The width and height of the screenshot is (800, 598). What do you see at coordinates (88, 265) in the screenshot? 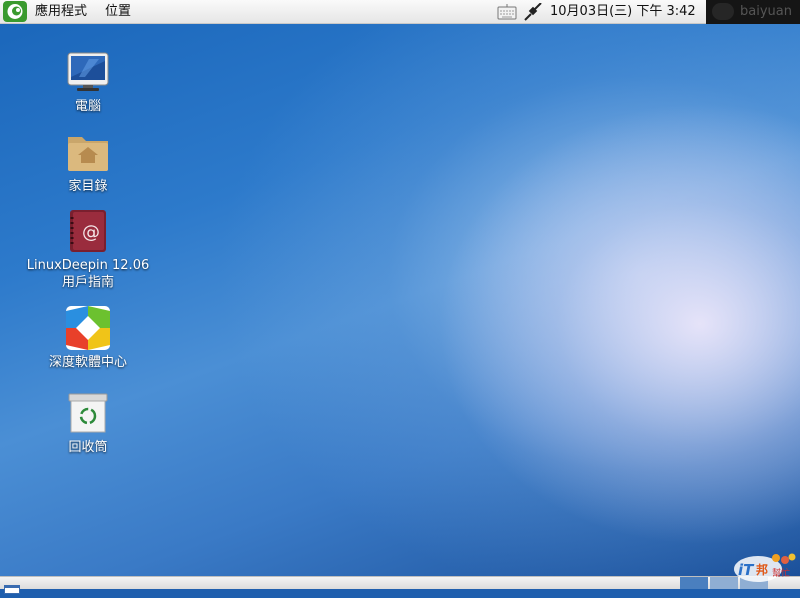
I see `desktop-icon-label: LinuxDeepin 12.06` at bounding box center [88, 265].